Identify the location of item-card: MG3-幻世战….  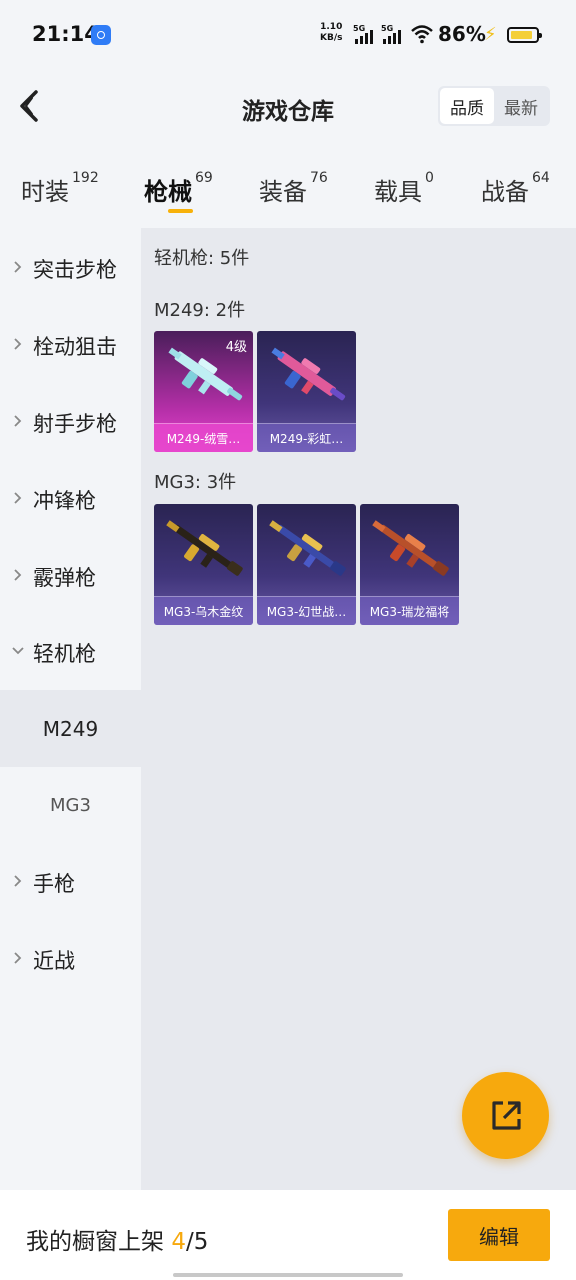
(306, 564).